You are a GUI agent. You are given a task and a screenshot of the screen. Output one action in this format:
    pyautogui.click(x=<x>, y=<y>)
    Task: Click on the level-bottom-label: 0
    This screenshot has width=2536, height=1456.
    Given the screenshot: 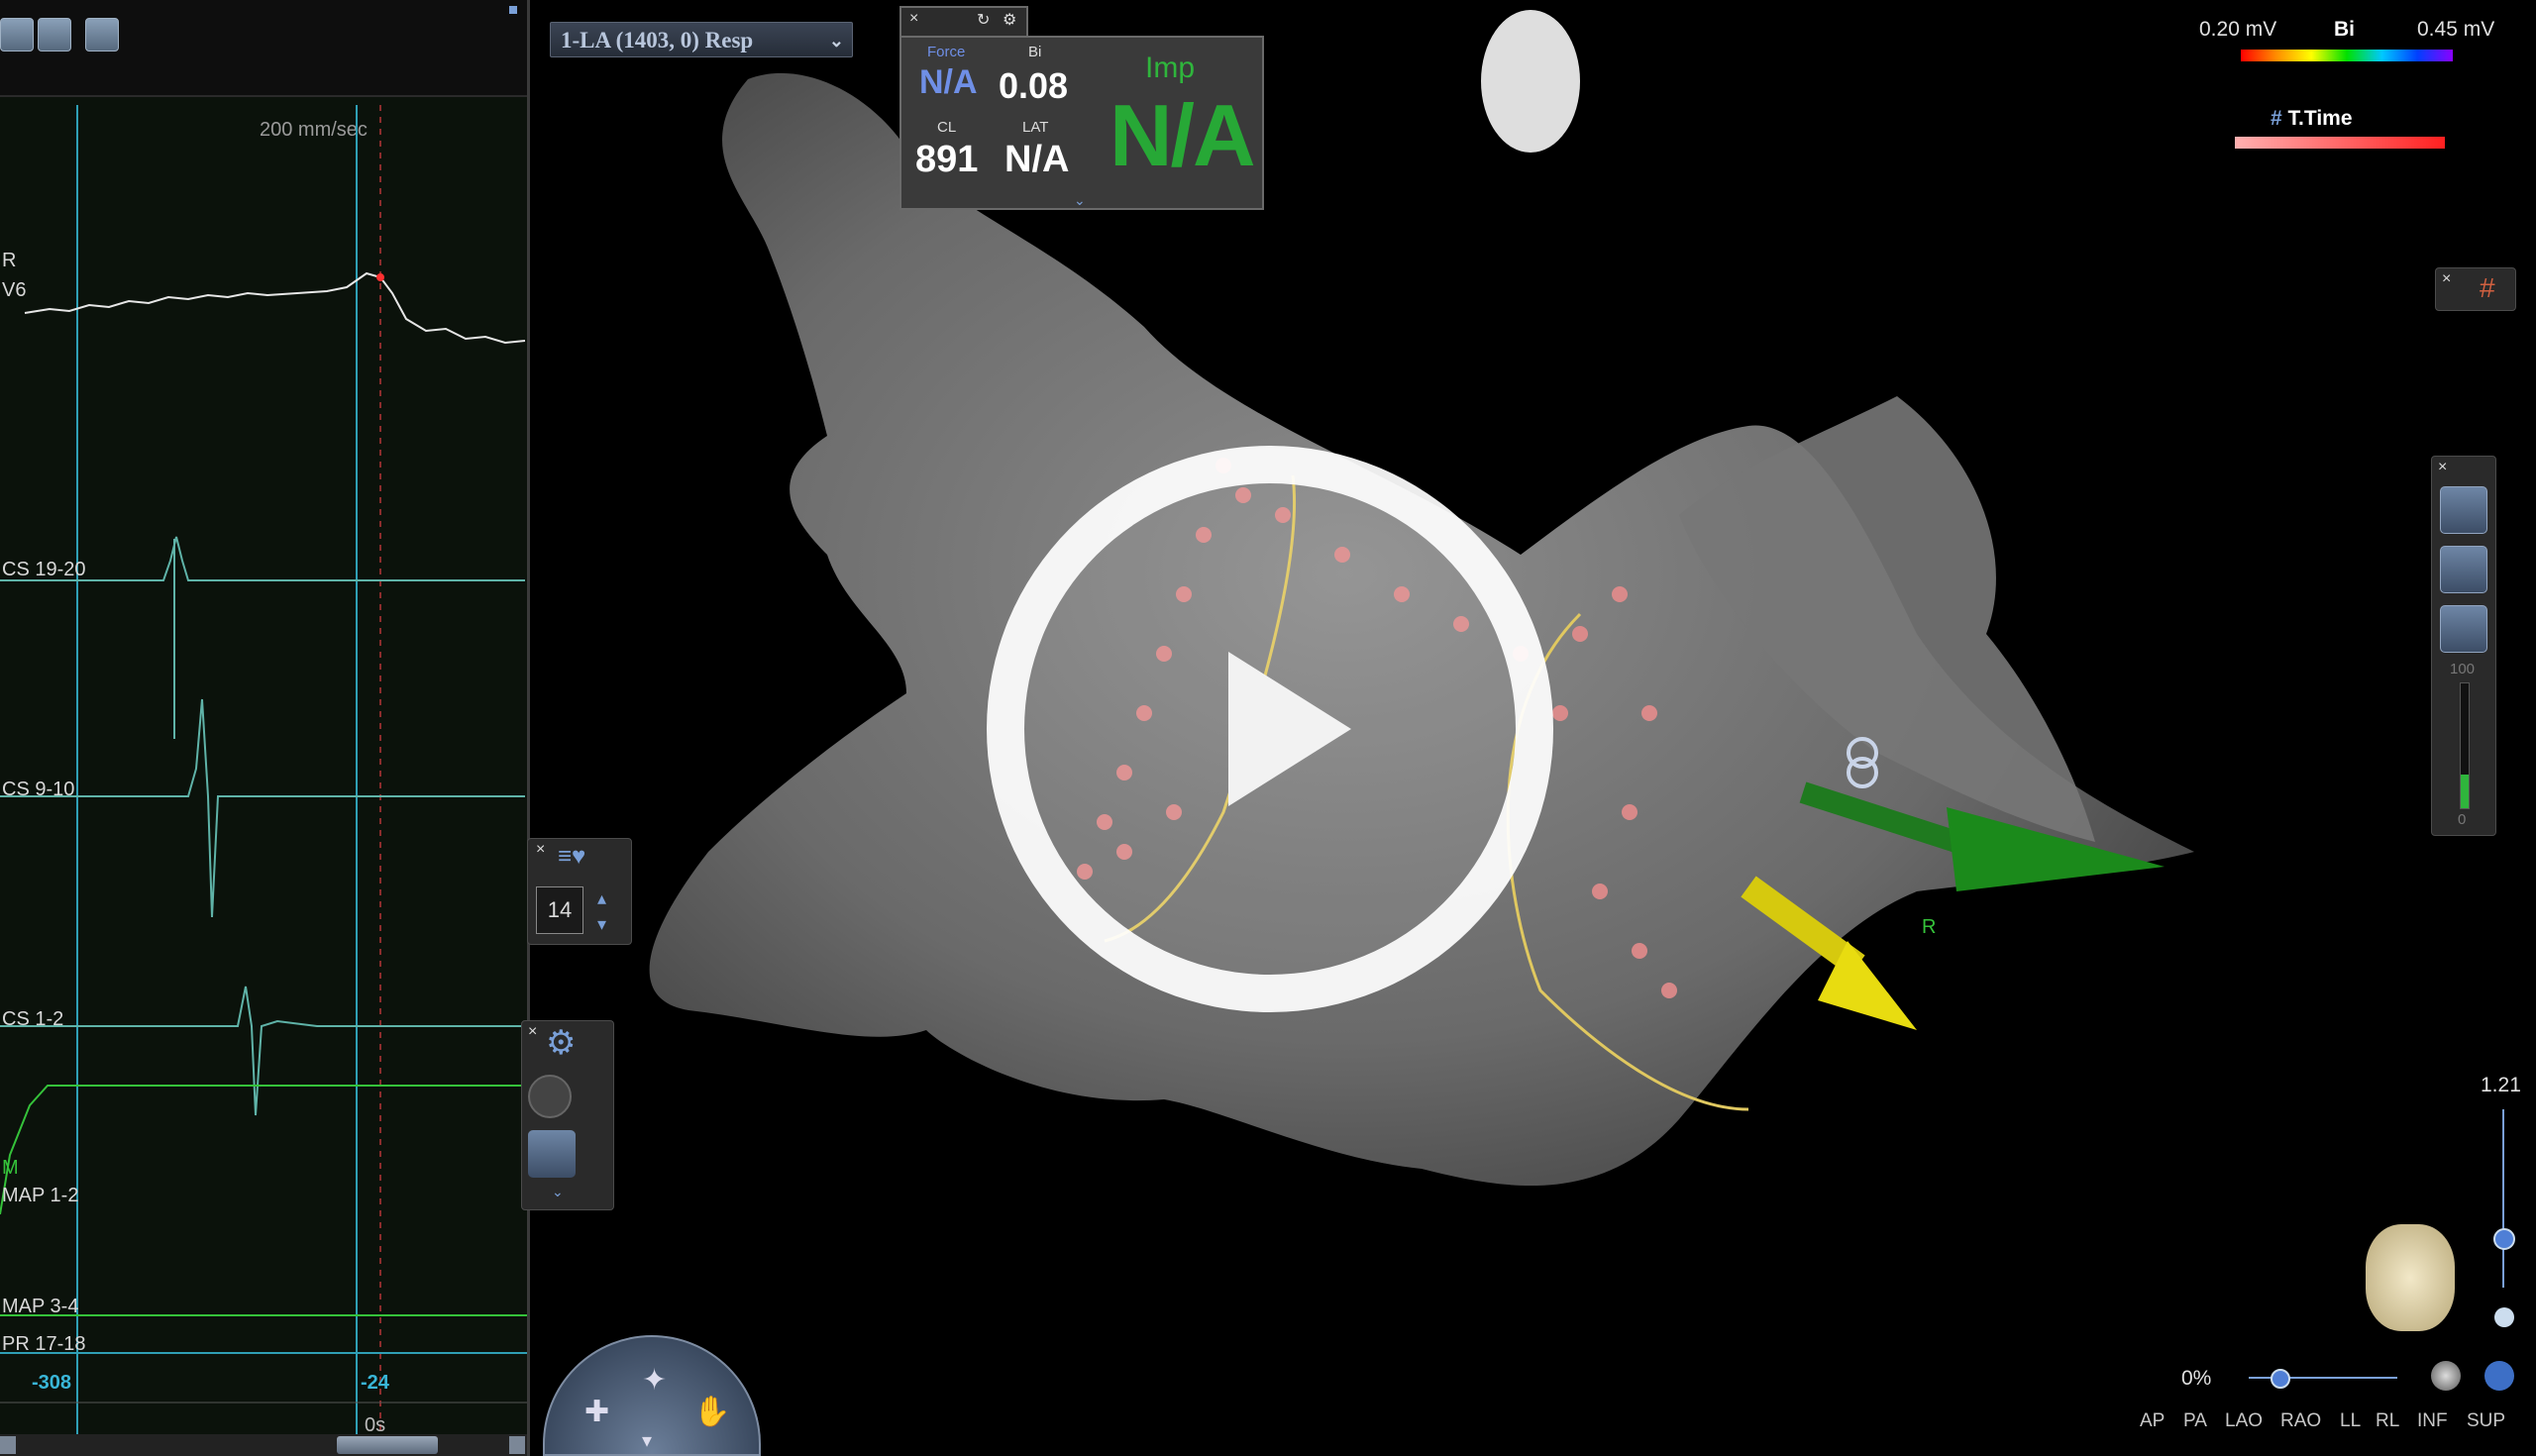 What is the action you would take?
    pyautogui.click(x=2462, y=819)
    